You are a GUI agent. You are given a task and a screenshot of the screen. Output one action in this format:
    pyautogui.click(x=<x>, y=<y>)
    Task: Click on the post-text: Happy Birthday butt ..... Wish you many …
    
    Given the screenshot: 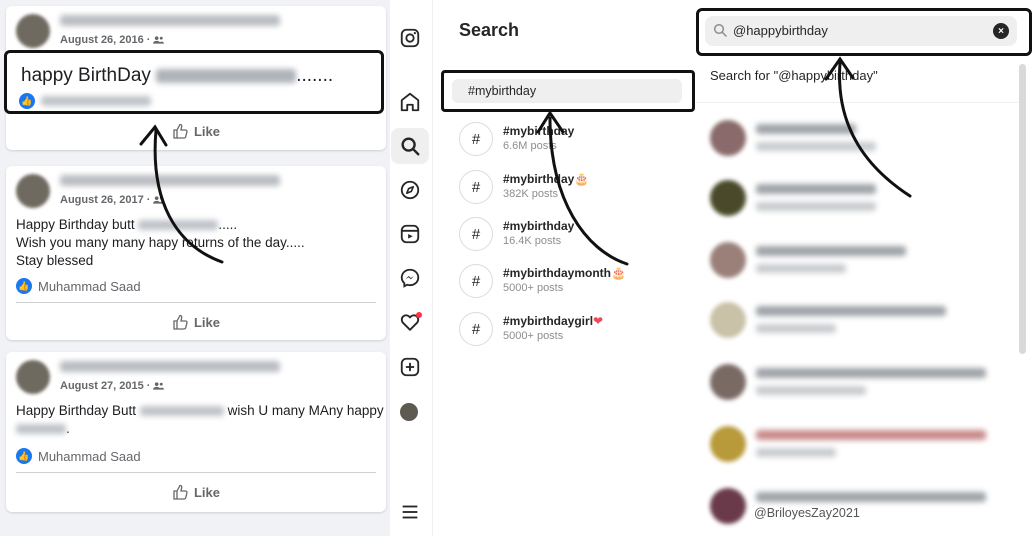 What is the action you would take?
    pyautogui.click(x=196, y=243)
    